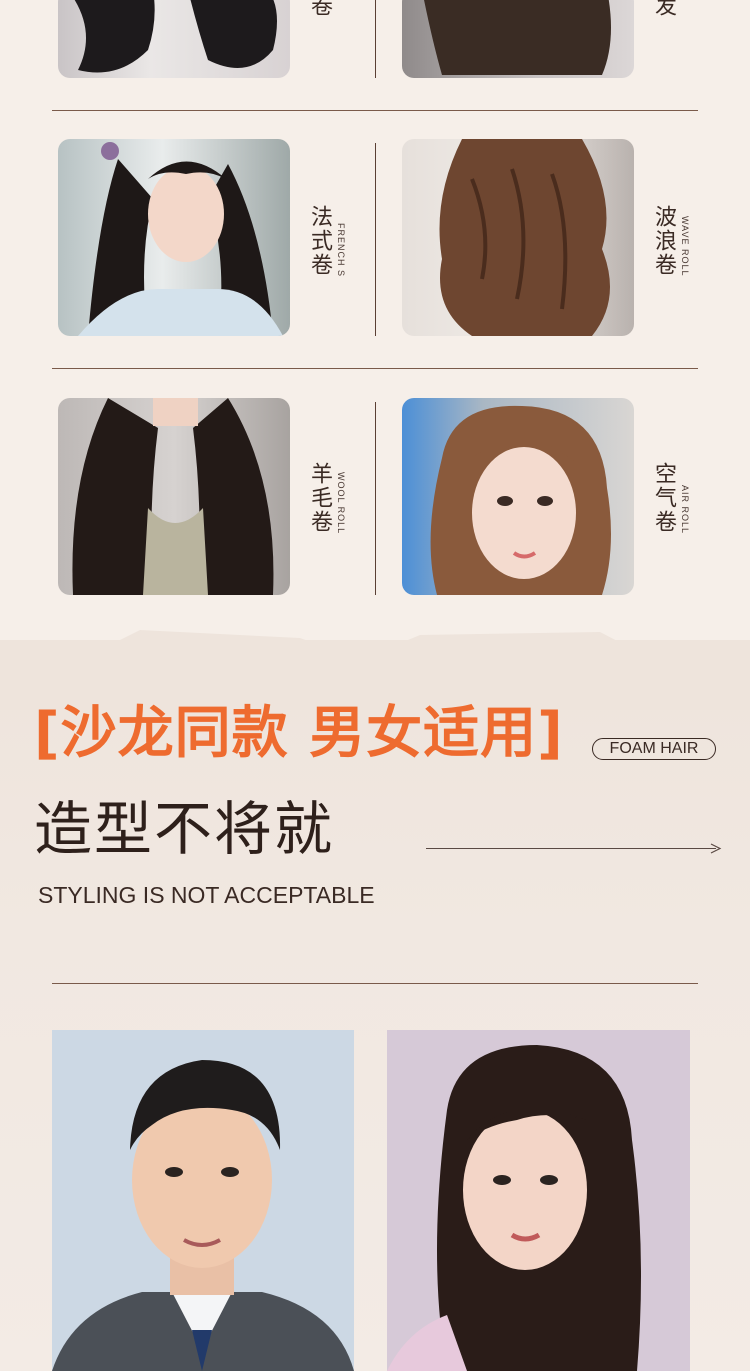 The width and height of the screenshot is (750, 1371). Describe the element at coordinates (341, 249) in the screenshot. I see `hairstyle-name-en: FRENCH S` at that location.